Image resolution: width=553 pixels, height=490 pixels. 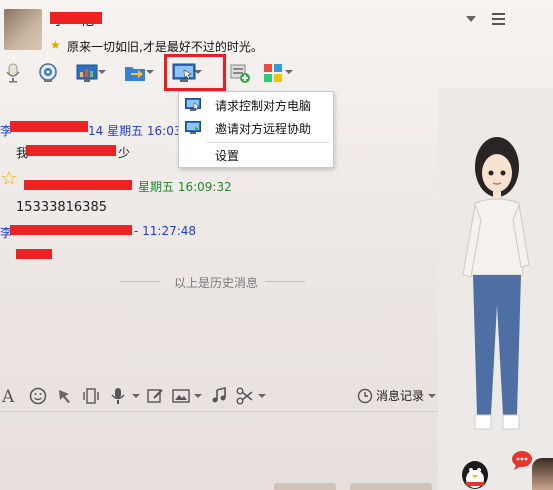 What do you see at coordinates (181, 396) in the screenshot?
I see `image-icon` at bounding box center [181, 396].